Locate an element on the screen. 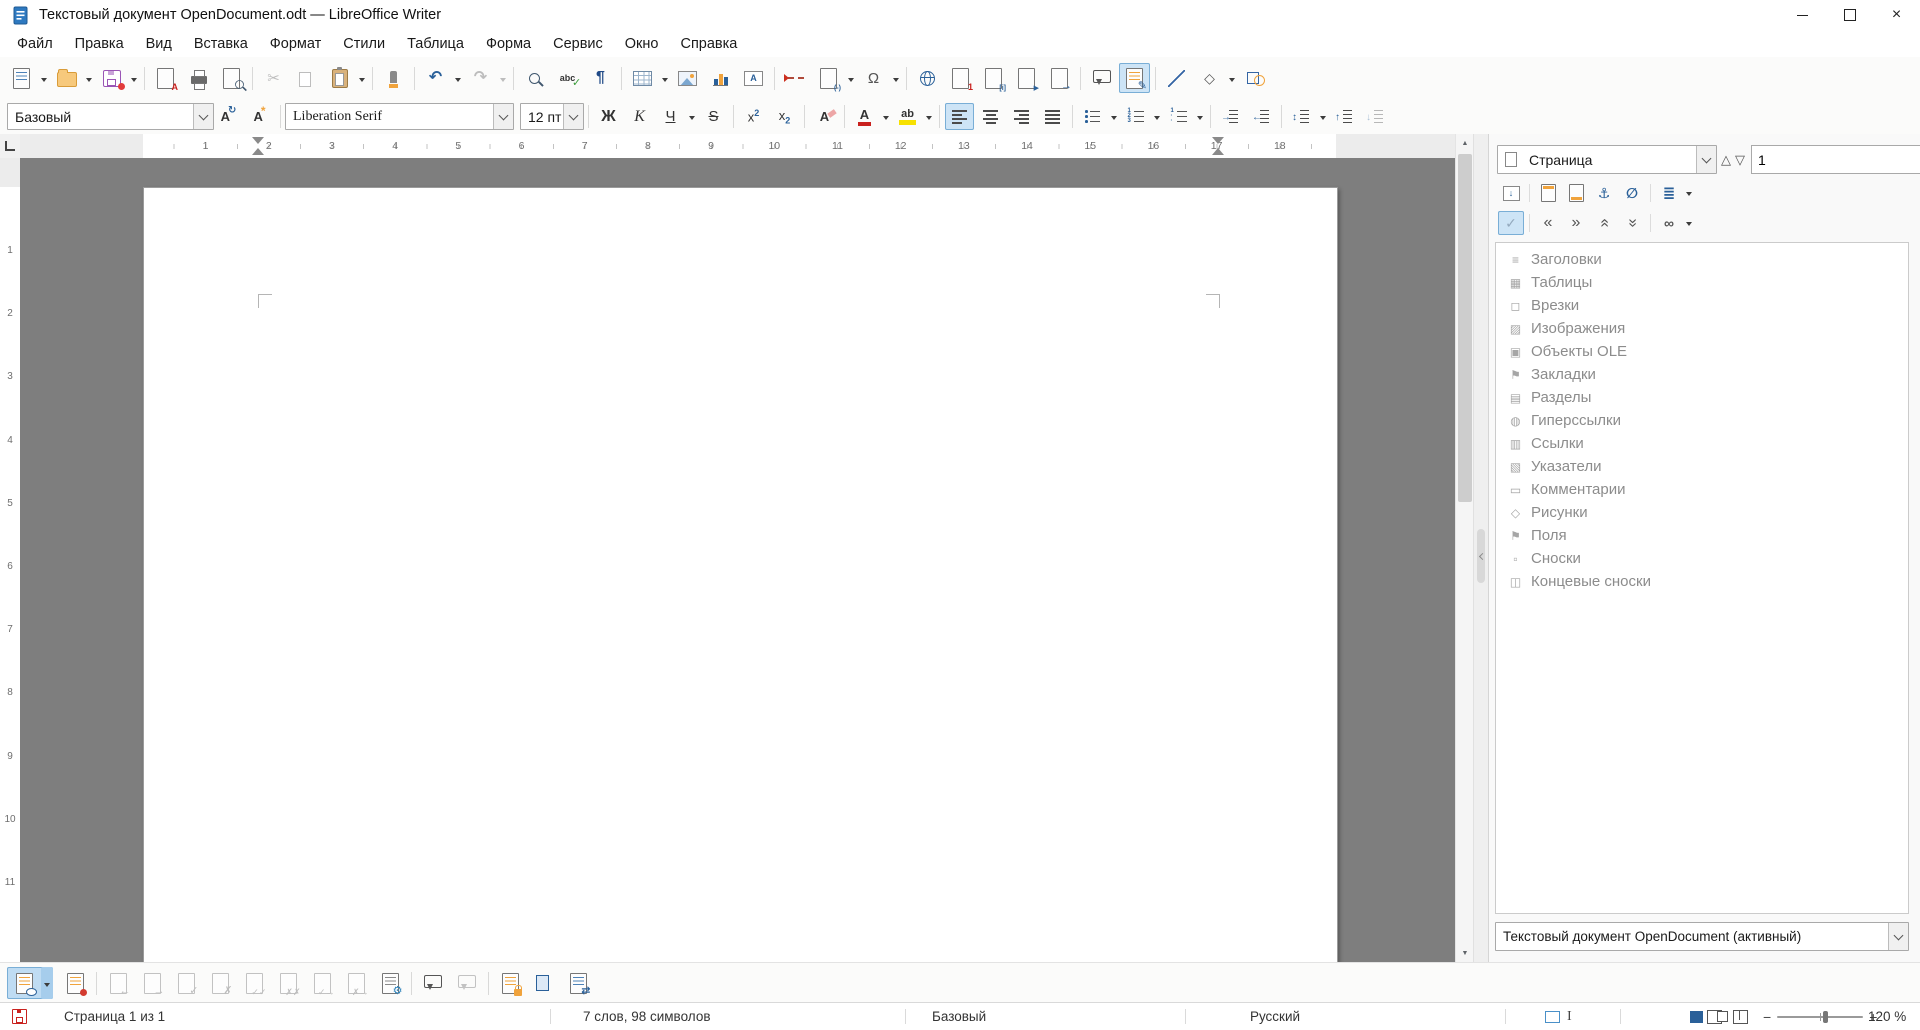 This screenshot has width=1920, height=1030. spelling-button: abc ✓ is located at coordinates (567, 78).